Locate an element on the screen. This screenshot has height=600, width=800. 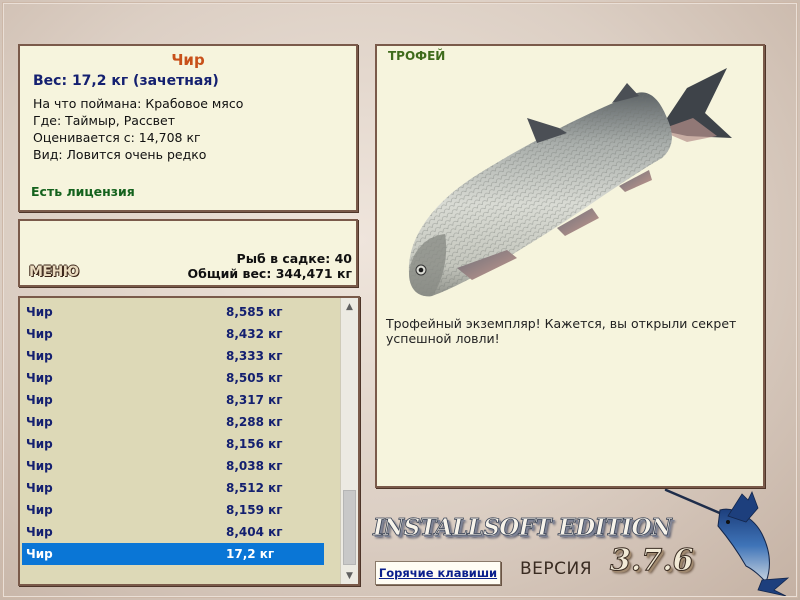
catch-fish-weight: 17,2 кг is located at coordinates (250, 554).